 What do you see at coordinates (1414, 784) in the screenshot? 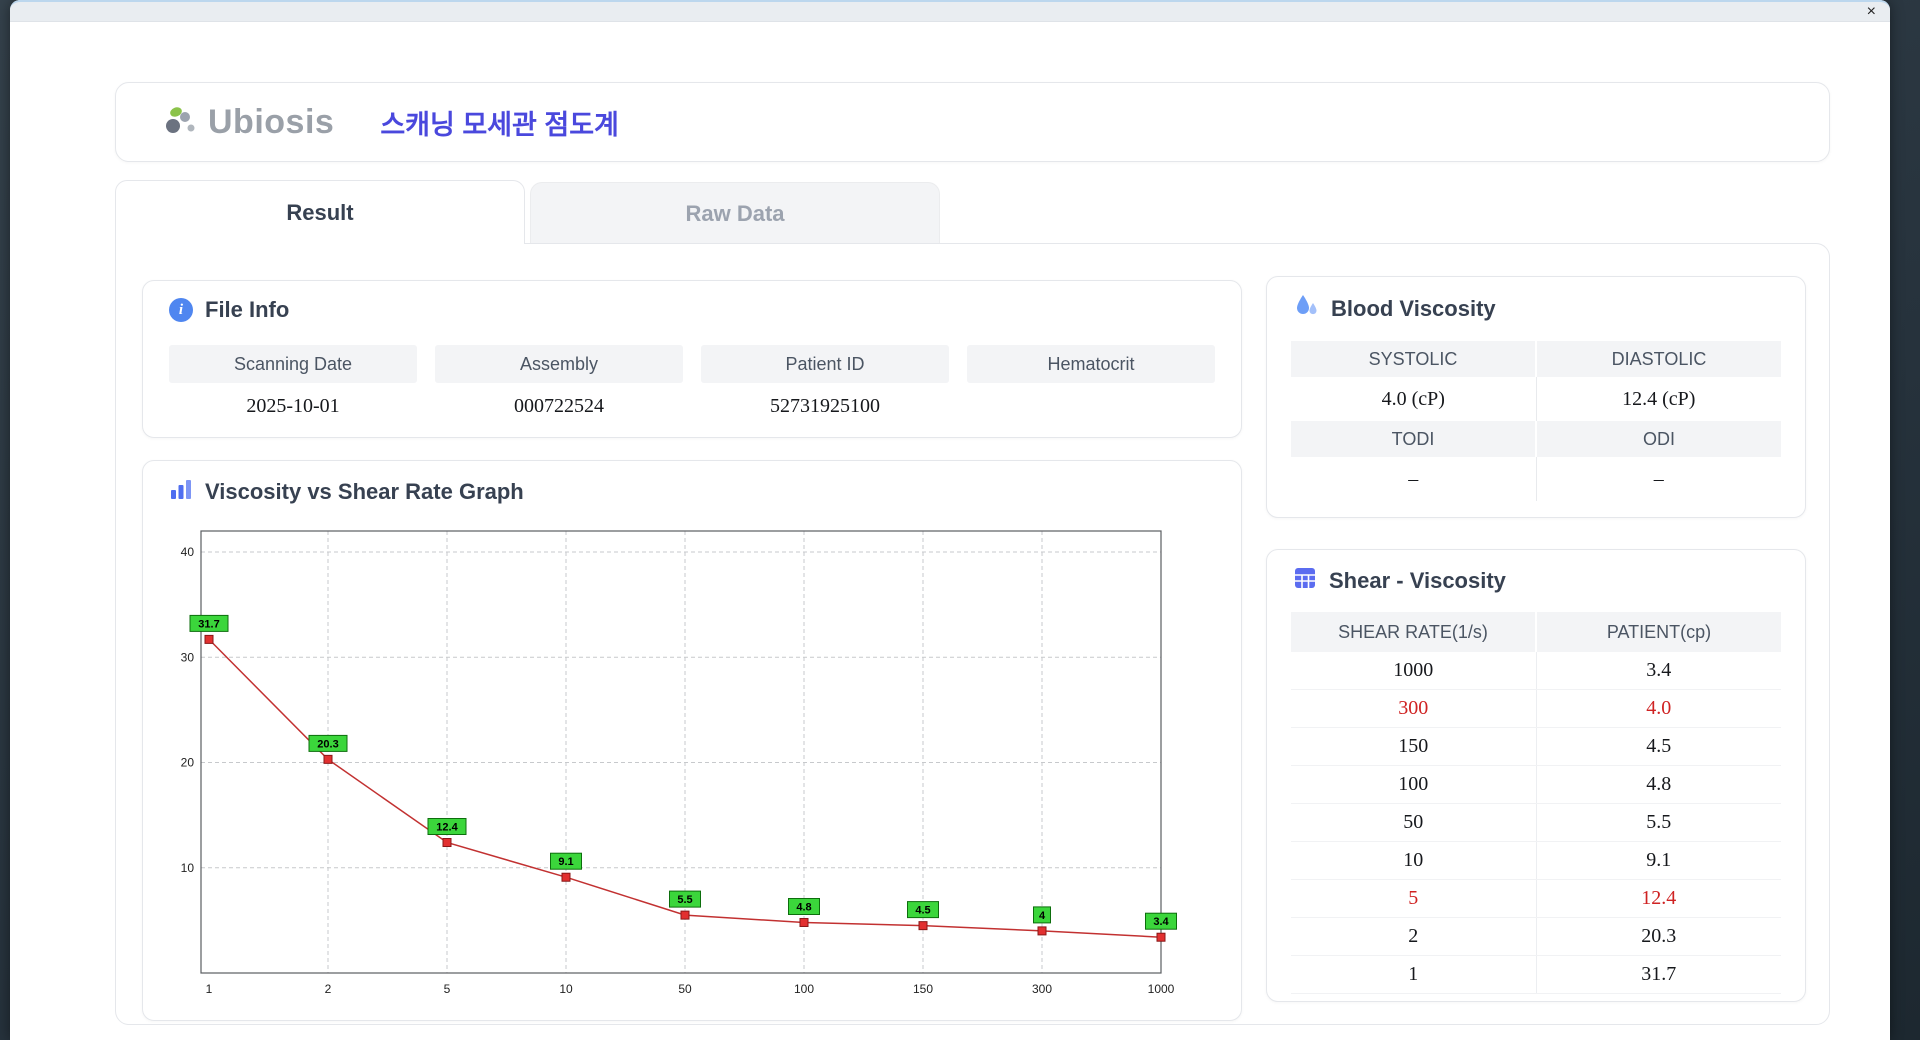
I see `shear-rate-cell: 100` at bounding box center [1414, 784].